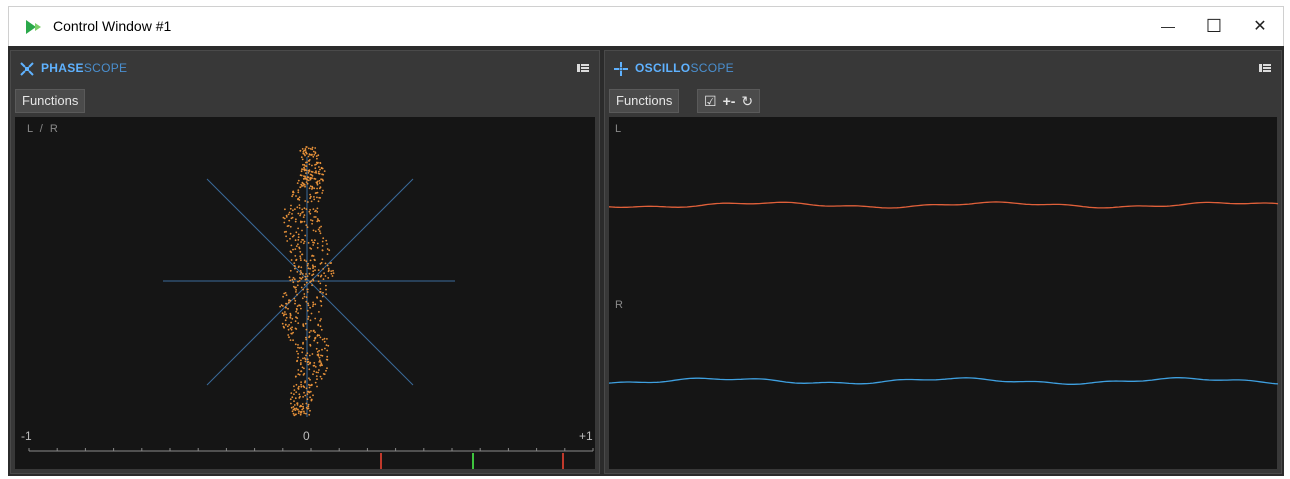 This screenshot has height=479, width=1290. I want to click on minimize-button: —, so click(1168, 26).